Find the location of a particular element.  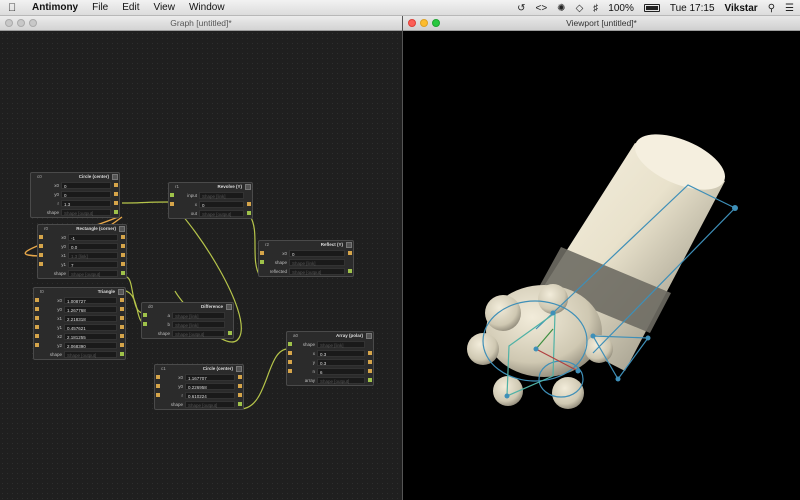

code-icon: <> is located at coordinates (541, 8).